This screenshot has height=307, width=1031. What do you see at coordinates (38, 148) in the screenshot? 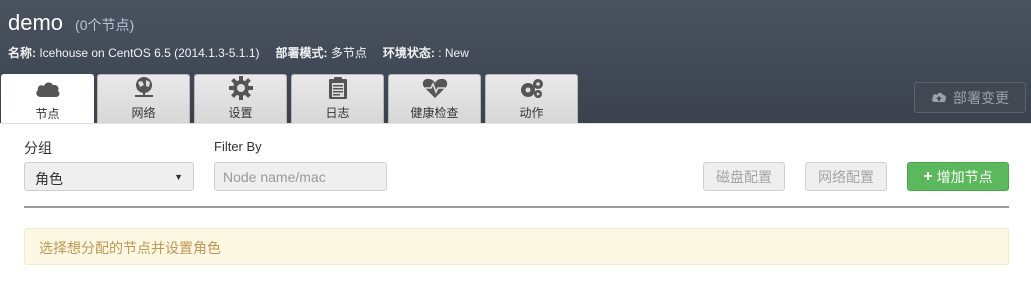
I see `group-label: 分组` at bounding box center [38, 148].